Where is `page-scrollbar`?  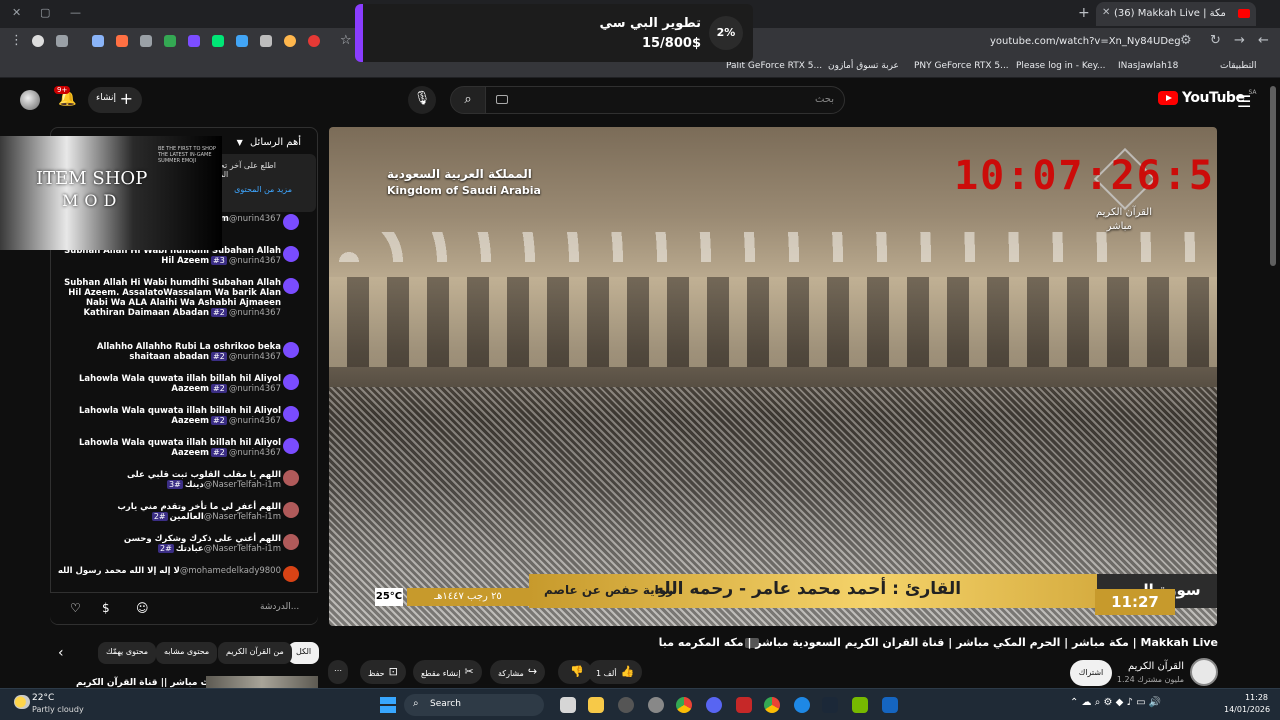
page-scrollbar is located at coordinates (1273, 176).